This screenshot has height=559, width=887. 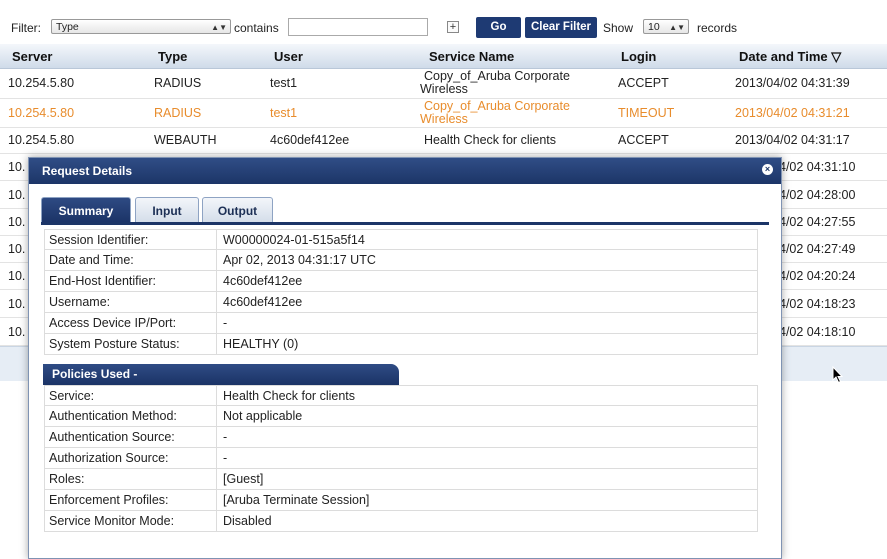 I want to click on cell-datetime: 4/02 04:18:23, so click(x=817, y=304).